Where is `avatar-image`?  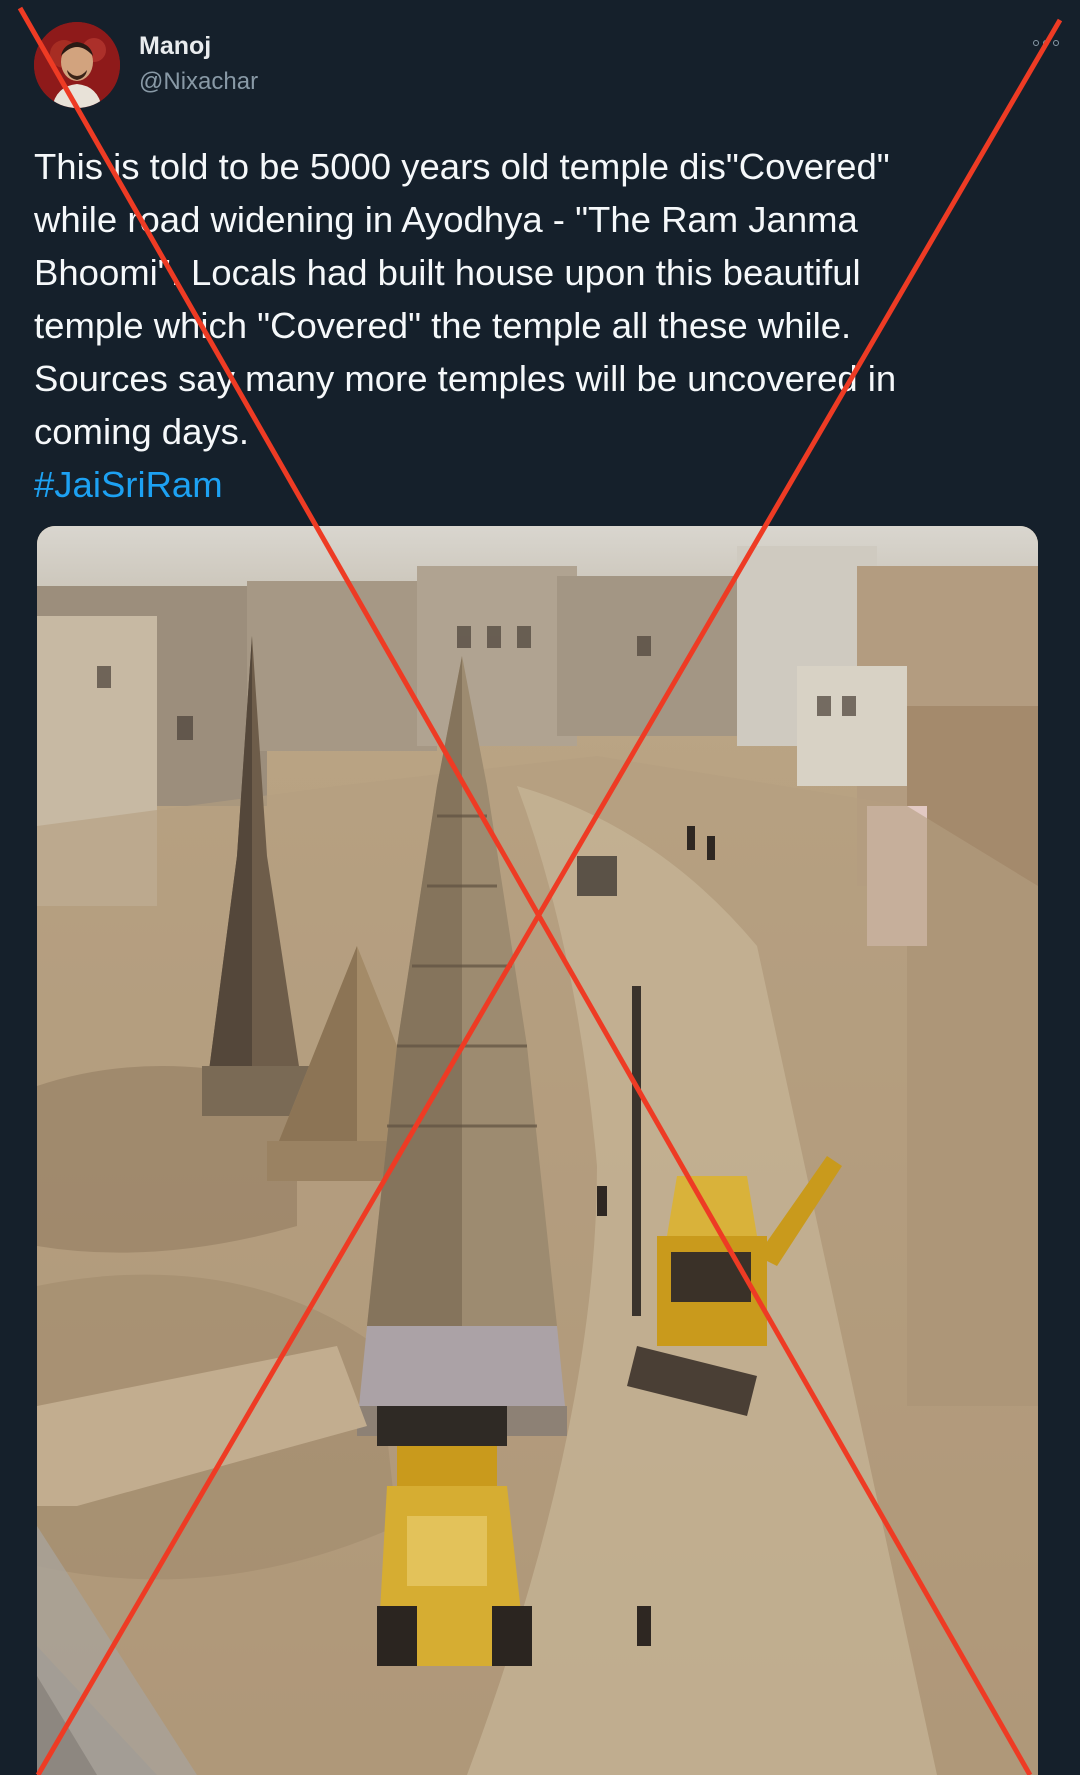 avatar-image is located at coordinates (77, 65).